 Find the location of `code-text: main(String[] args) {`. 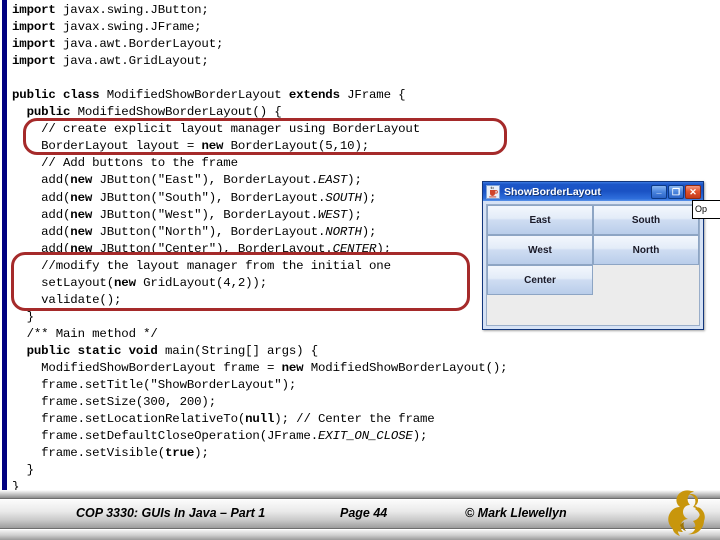

code-text: main(String[] args) { is located at coordinates (238, 350).